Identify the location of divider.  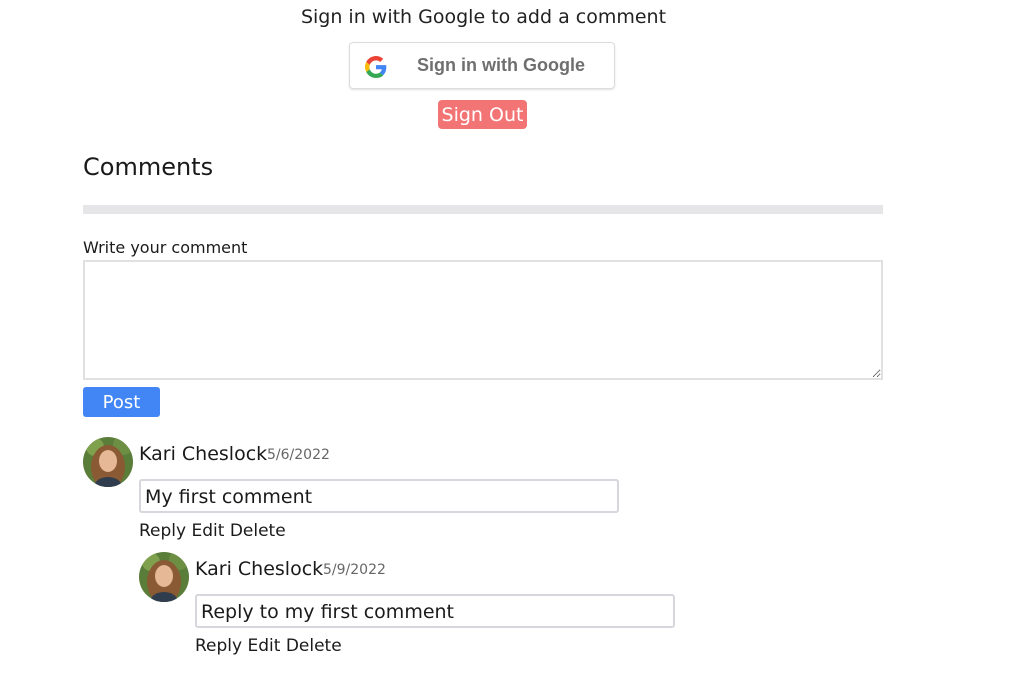
(483, 209).